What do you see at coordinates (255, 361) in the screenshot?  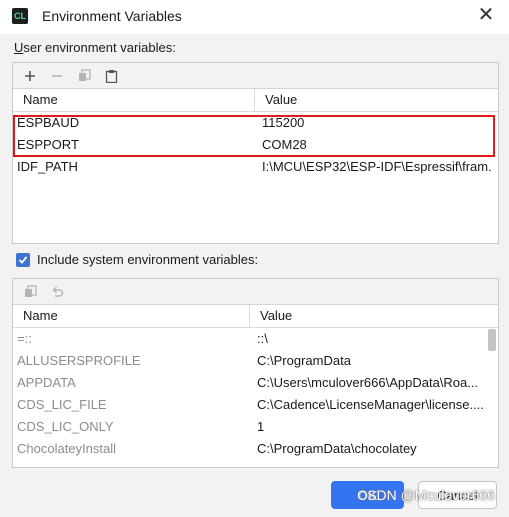 I see `table-row: ALLUSERSPROFILE C:\ProgramData` at bounding box center [255, 361].